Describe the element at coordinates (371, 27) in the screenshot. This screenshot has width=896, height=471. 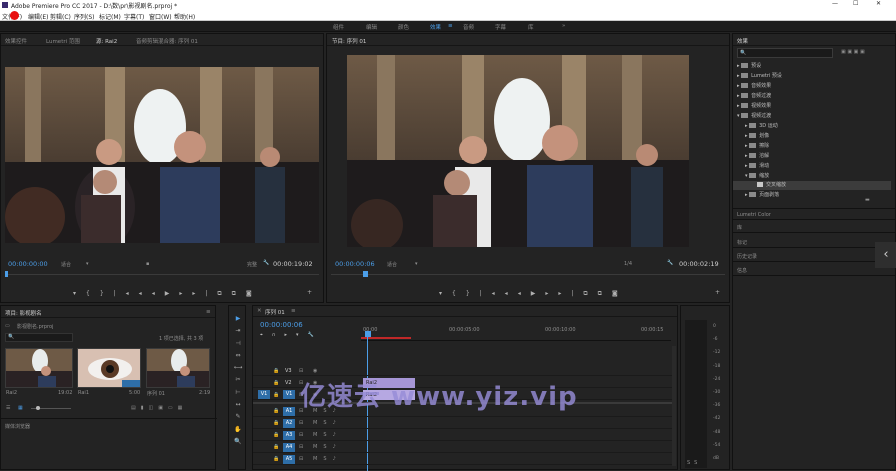
I see `workspace-editing: 编辑` at that location.